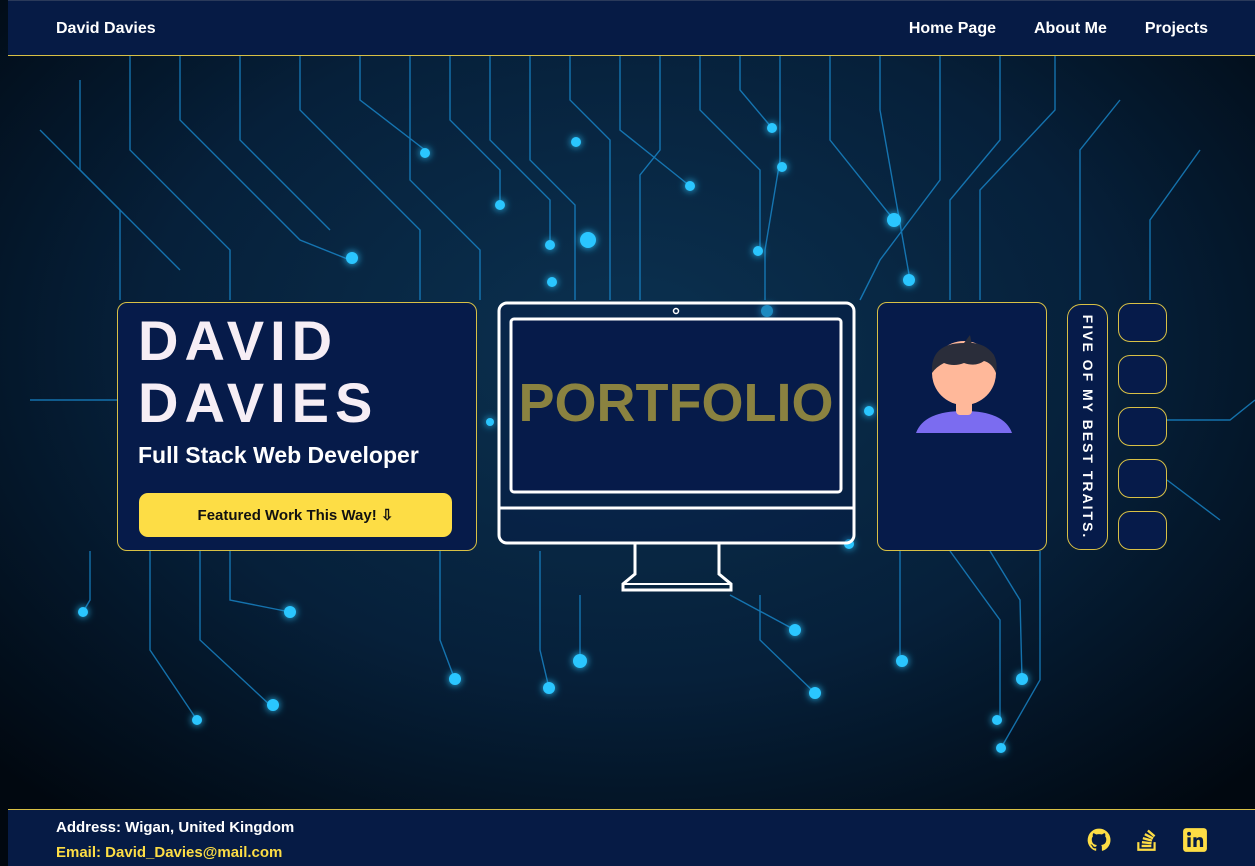  What do you see at coordinates (952, 29) in the screenshot?
I see `nav-link-home: Home Page` at bounding box center [952, 29].